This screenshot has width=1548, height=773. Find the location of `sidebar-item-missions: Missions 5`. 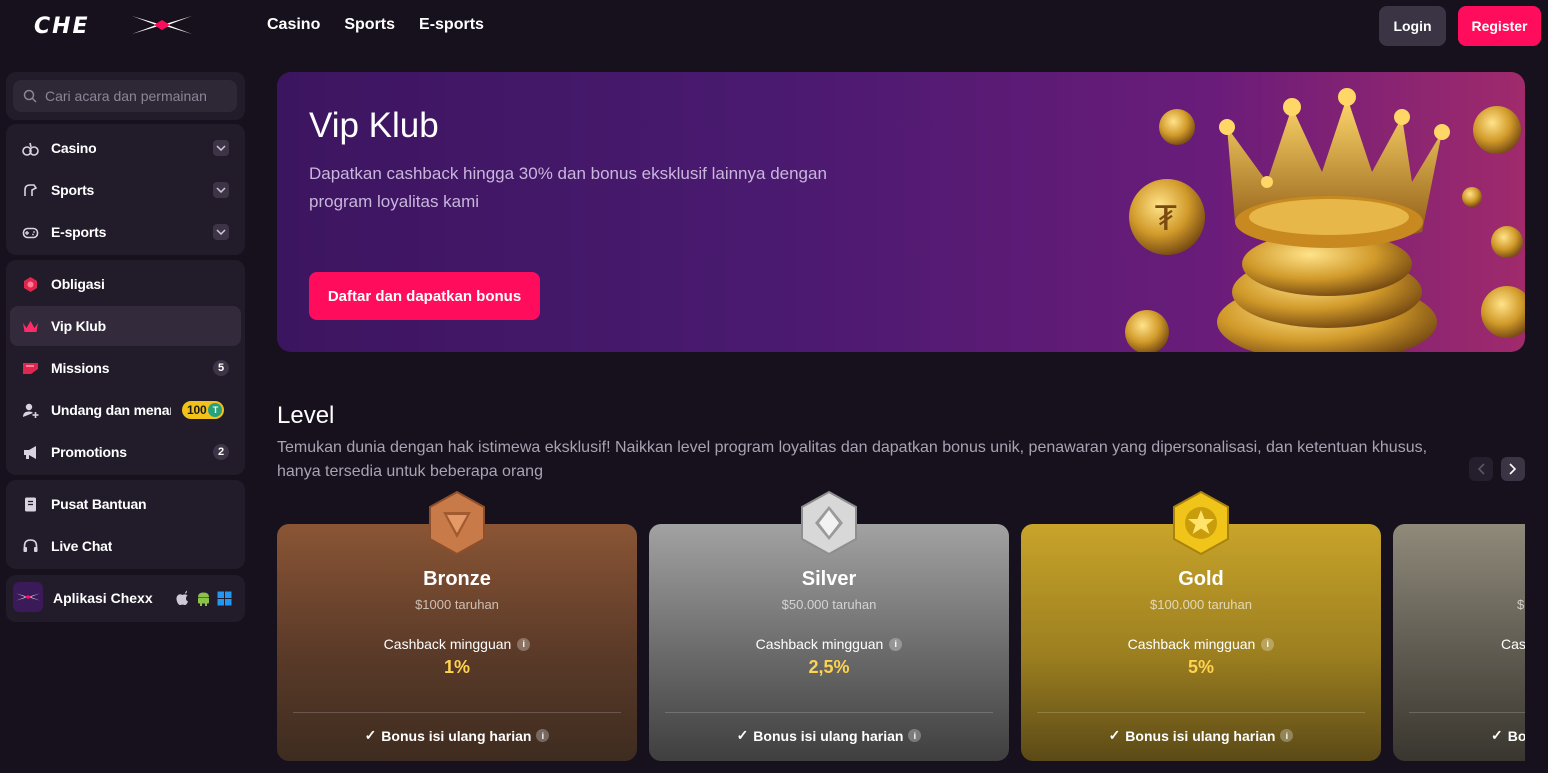

sidebar-item-missions: Missions 5 is located at coordinates (125, 368).